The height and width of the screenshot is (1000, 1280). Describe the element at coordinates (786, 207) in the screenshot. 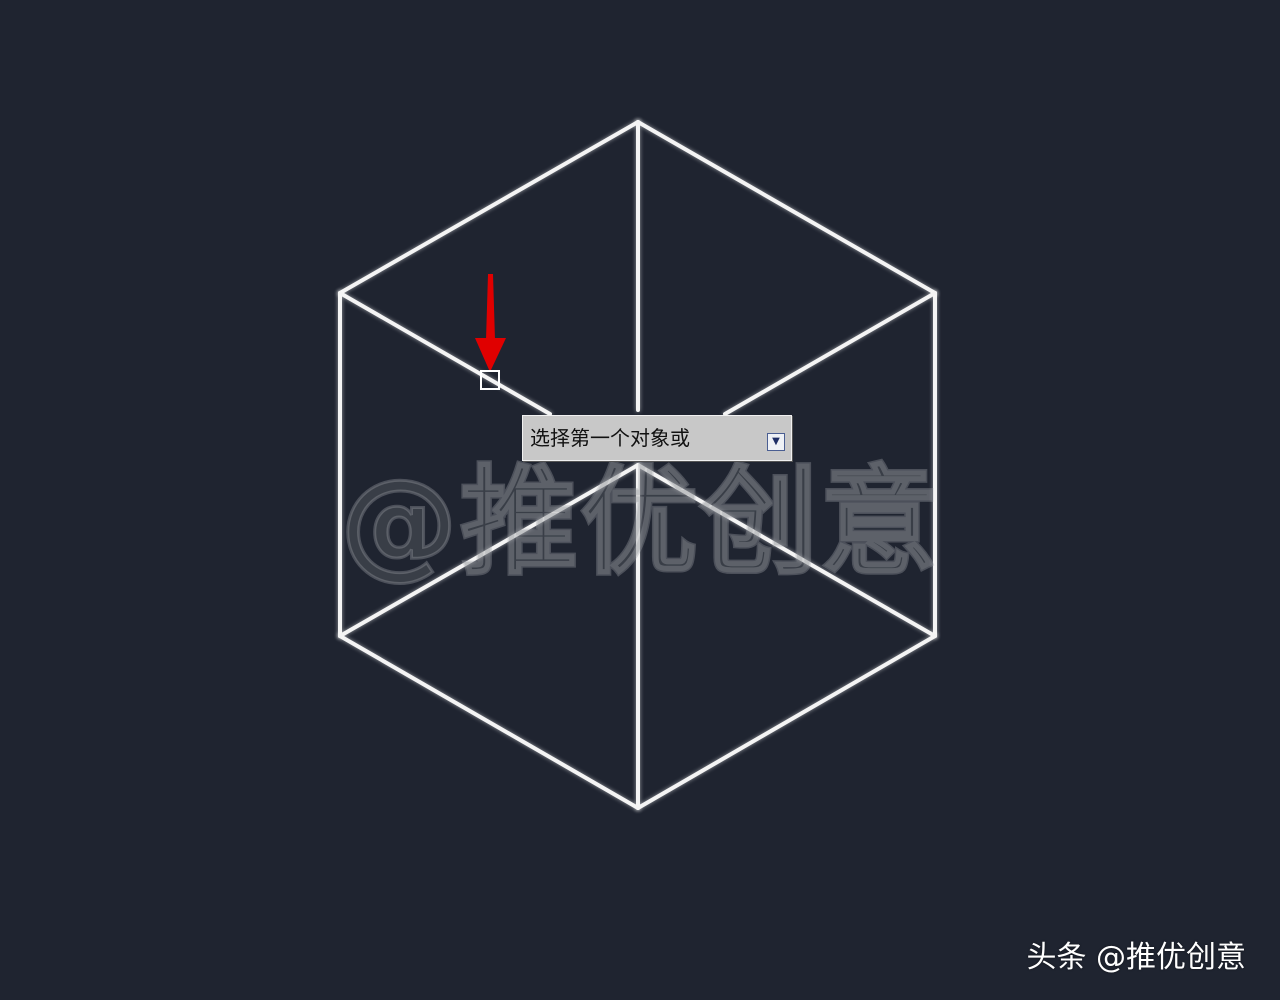

I see `hex-edge-top-right` at that location.